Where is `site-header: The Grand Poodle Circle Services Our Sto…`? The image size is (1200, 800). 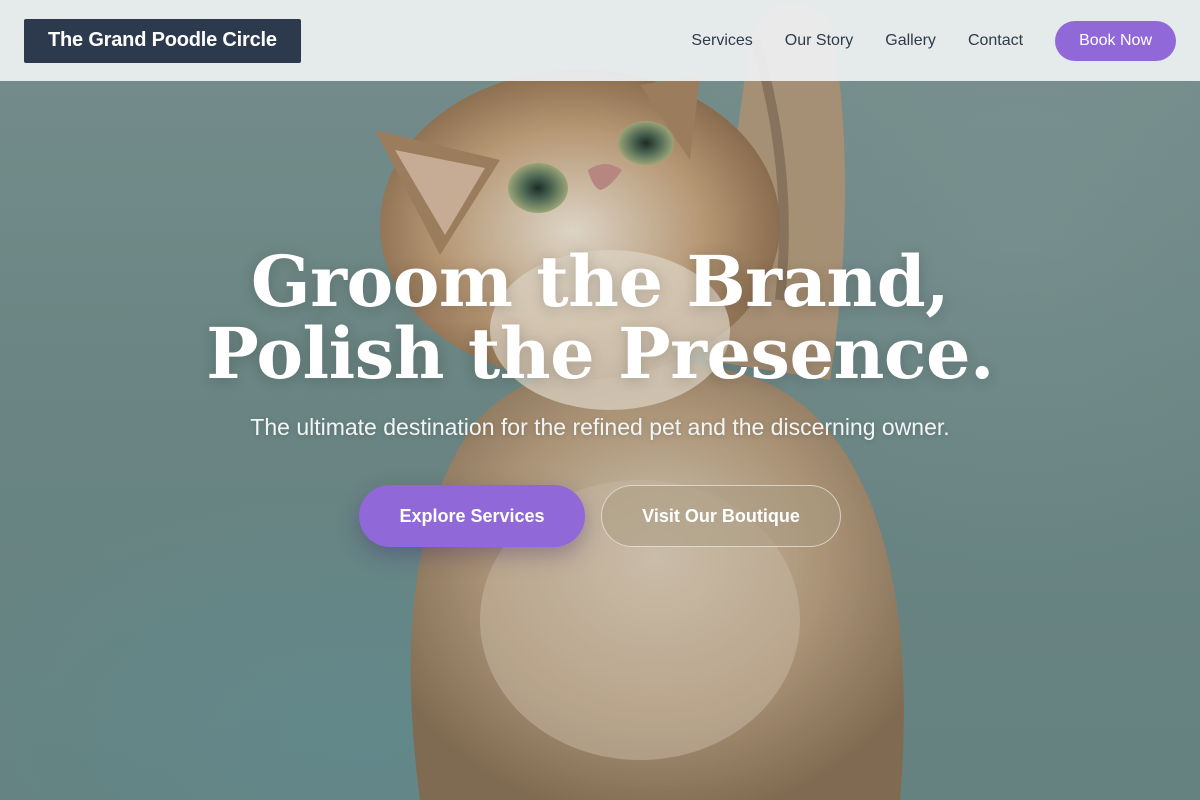 site-header: The Grand Poodle Circle Services Our Sto… is located at coordinates (600, 40).